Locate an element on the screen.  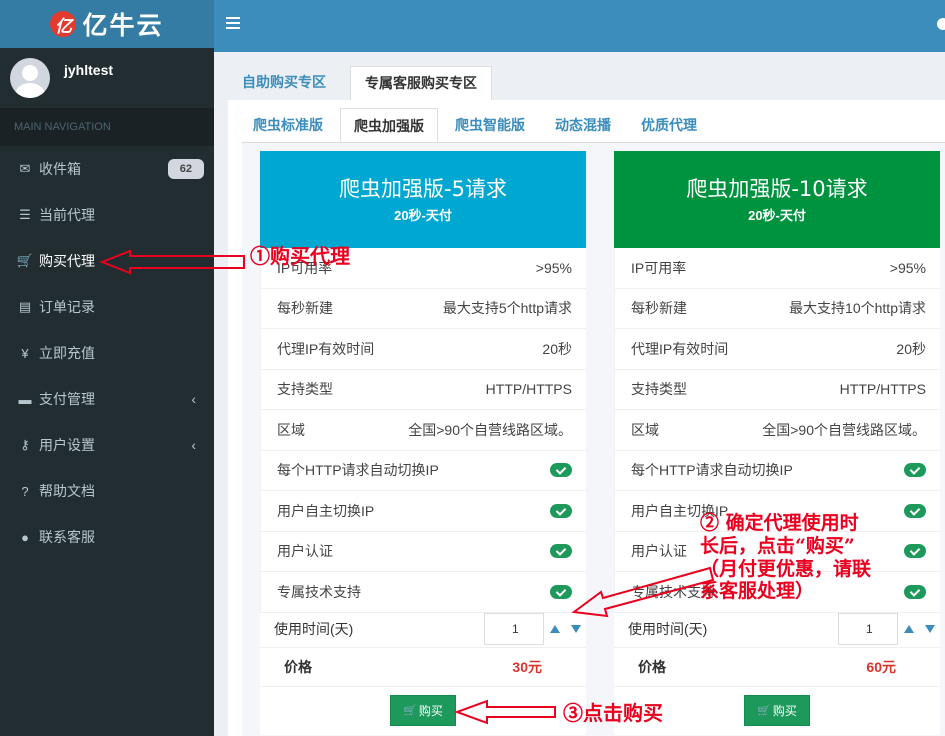
sidebar-item-1: ☰ 当前代理 is located at coordinates (107, 215).